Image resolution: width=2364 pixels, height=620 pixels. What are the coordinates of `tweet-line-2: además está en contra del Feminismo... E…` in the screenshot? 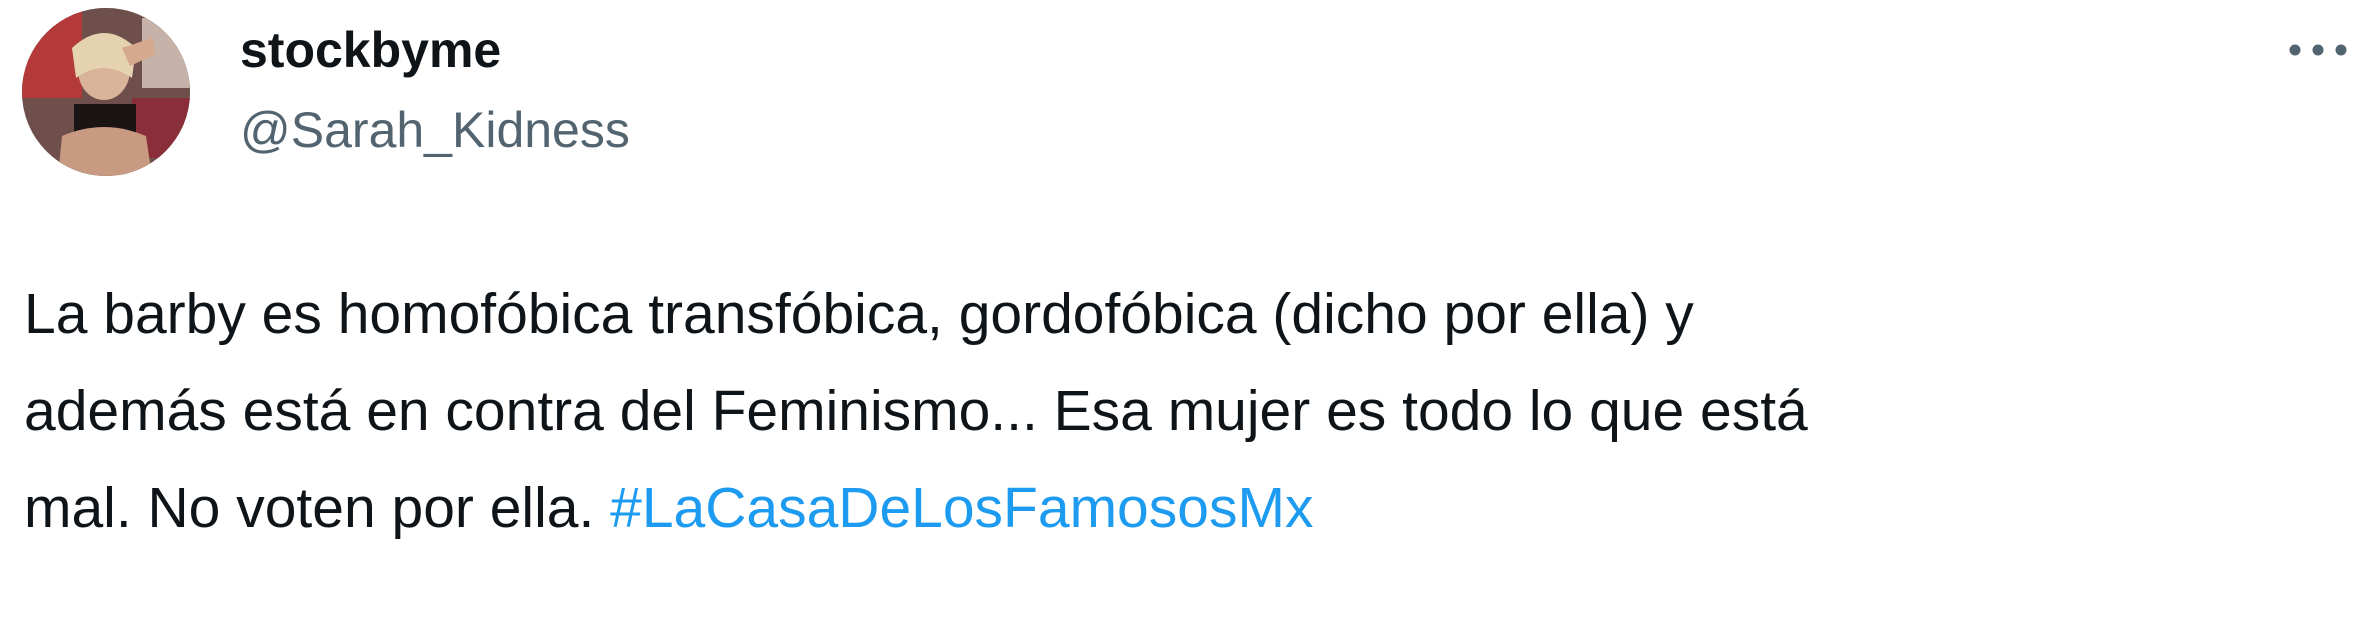 It's located at (916, 411).